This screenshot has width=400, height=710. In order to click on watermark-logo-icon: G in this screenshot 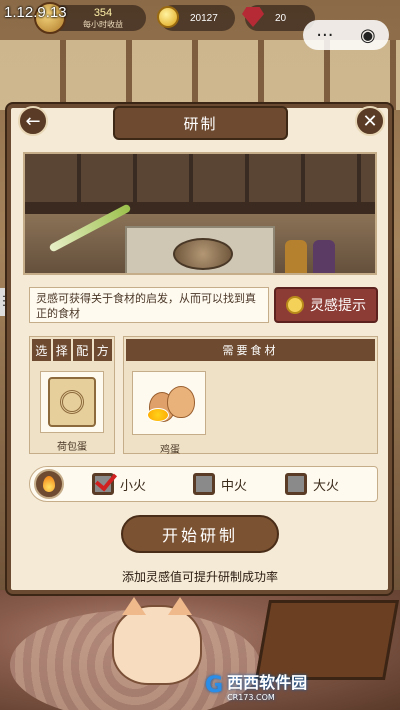, I will do `click(214, 685)`.